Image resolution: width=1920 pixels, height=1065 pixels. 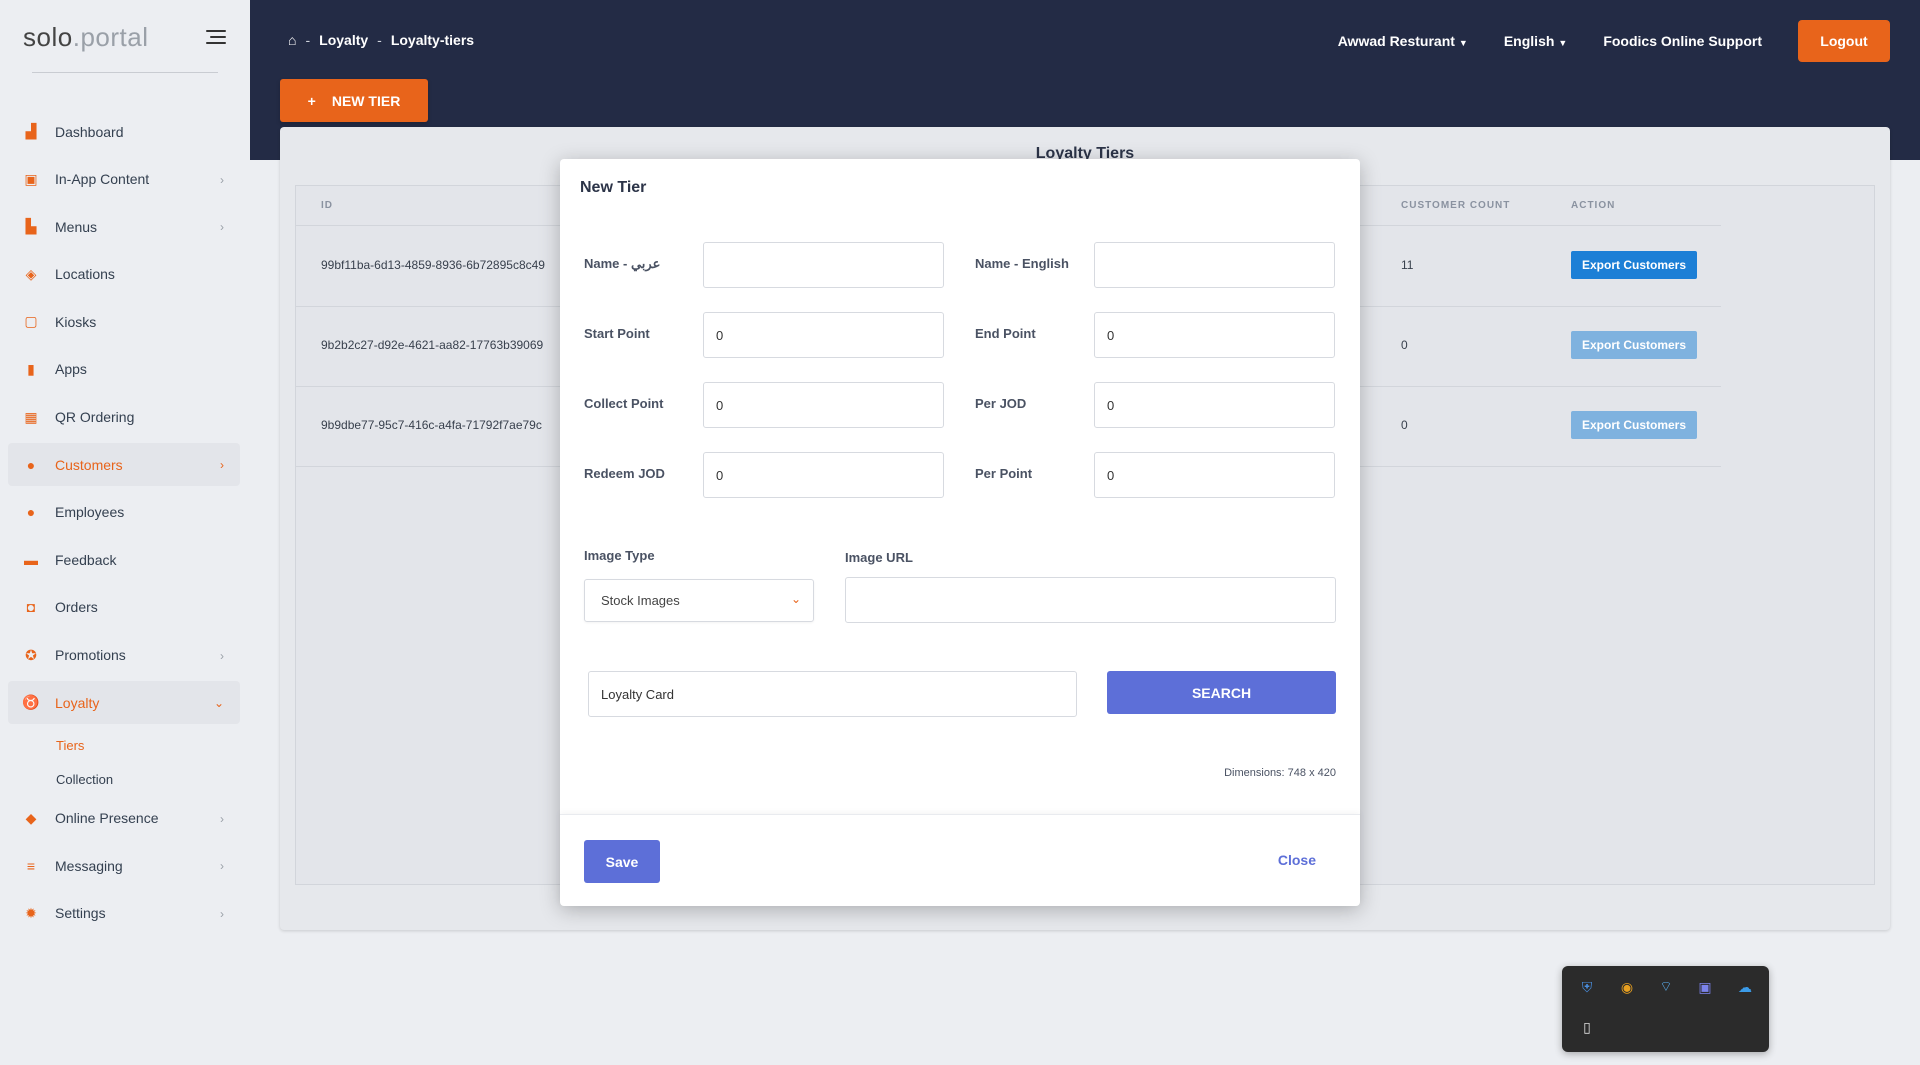 What do you see at coordinates (381, 40) in the screenshot?
I see `breadcrumb: ⌂ - Loyalty - Loyalty-tiers` at bounding box center [381, 40].